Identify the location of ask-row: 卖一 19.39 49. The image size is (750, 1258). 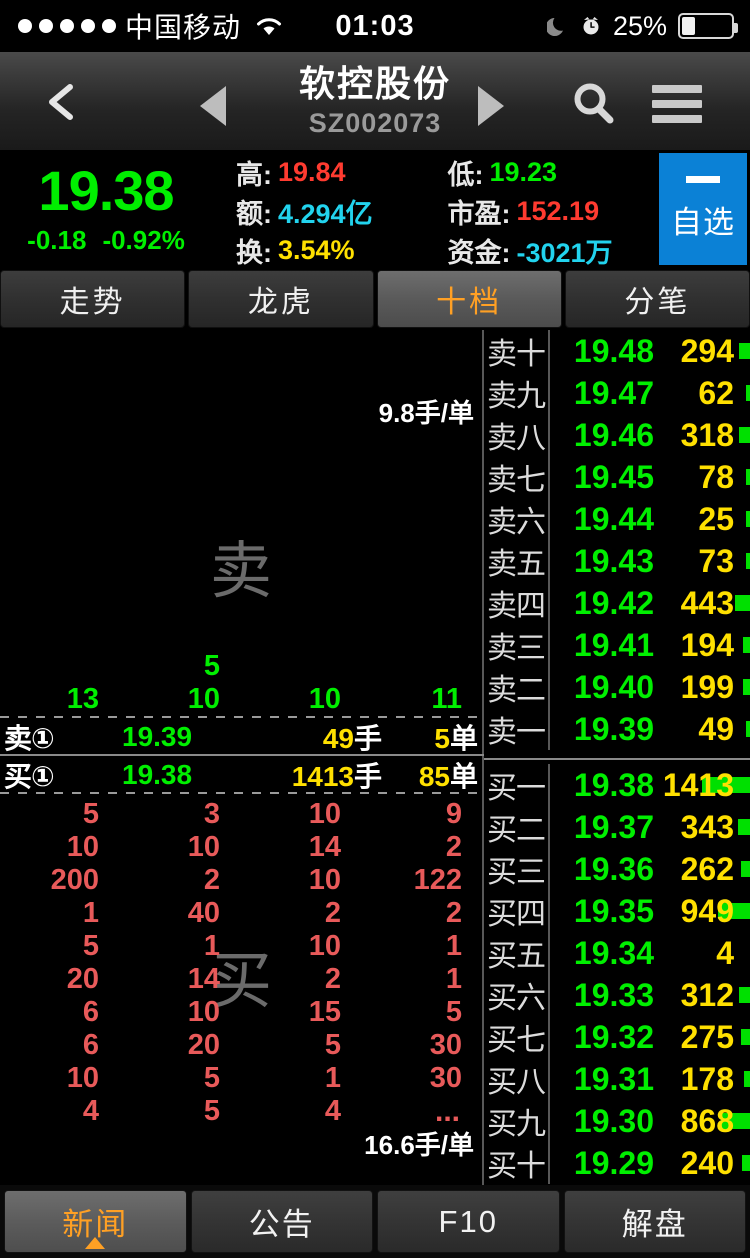
(617, 729).